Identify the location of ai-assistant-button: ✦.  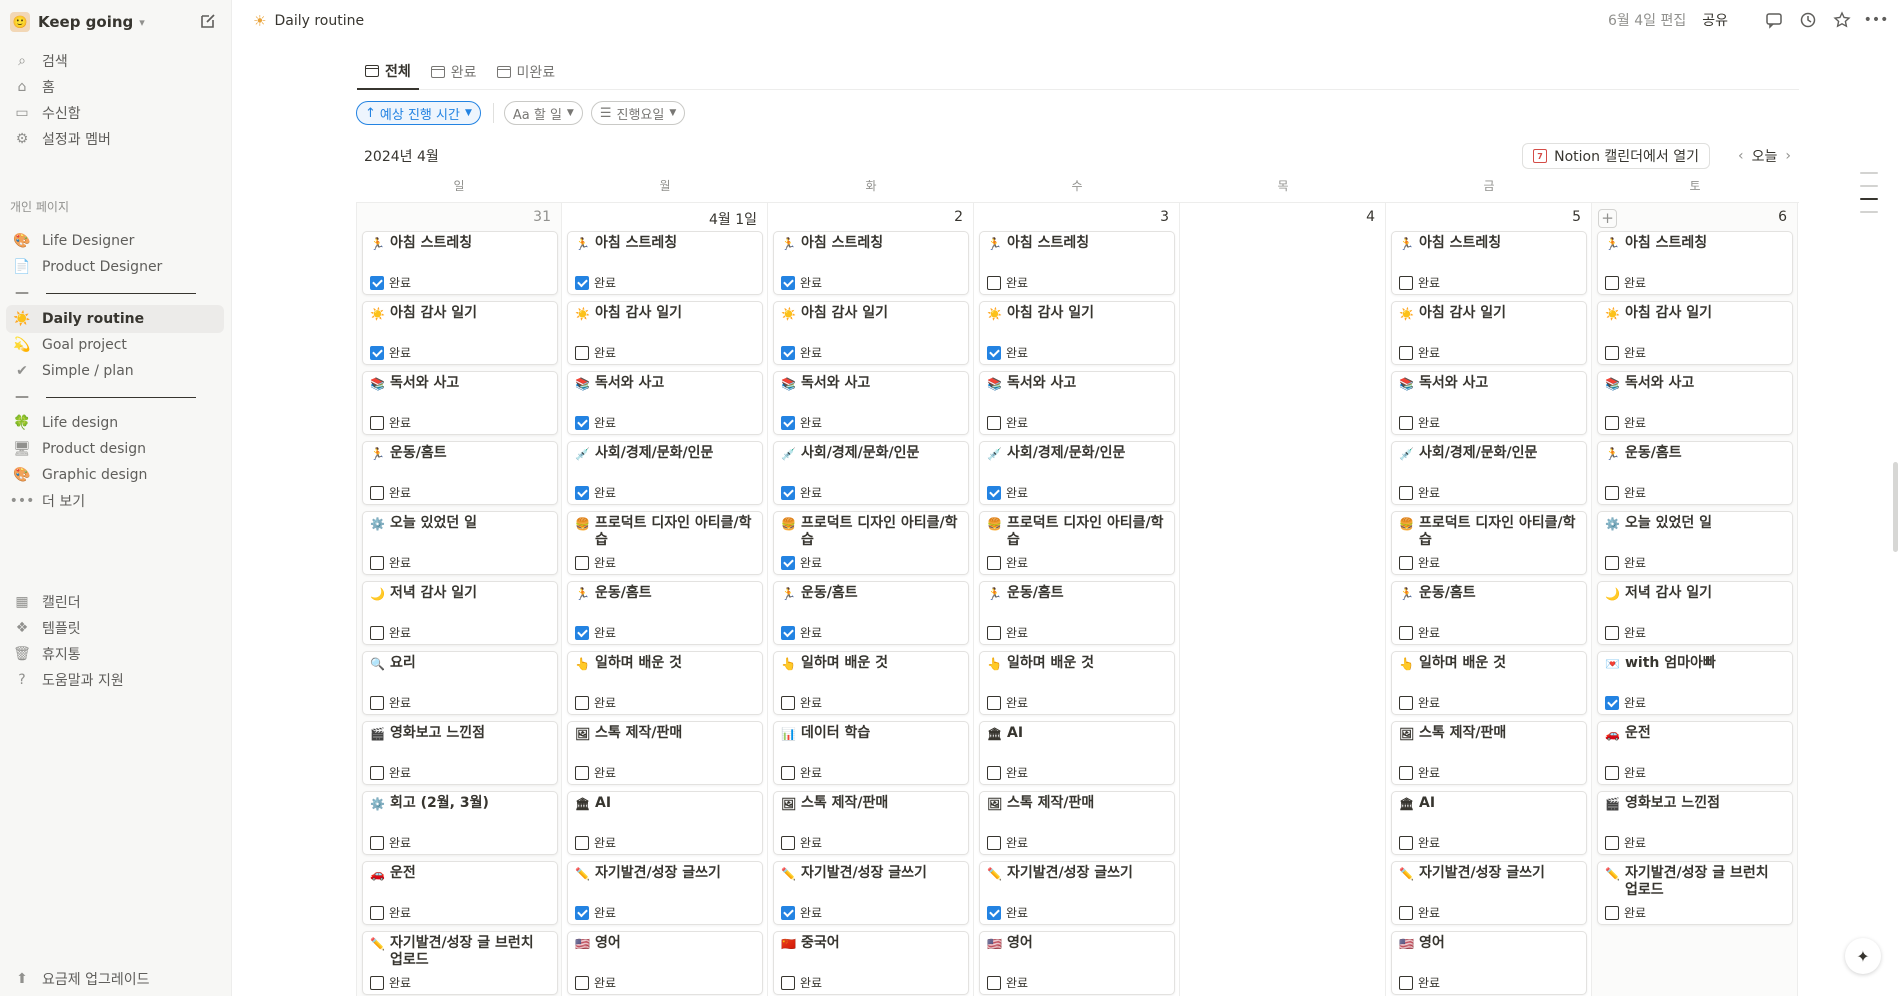
(1863, 956).